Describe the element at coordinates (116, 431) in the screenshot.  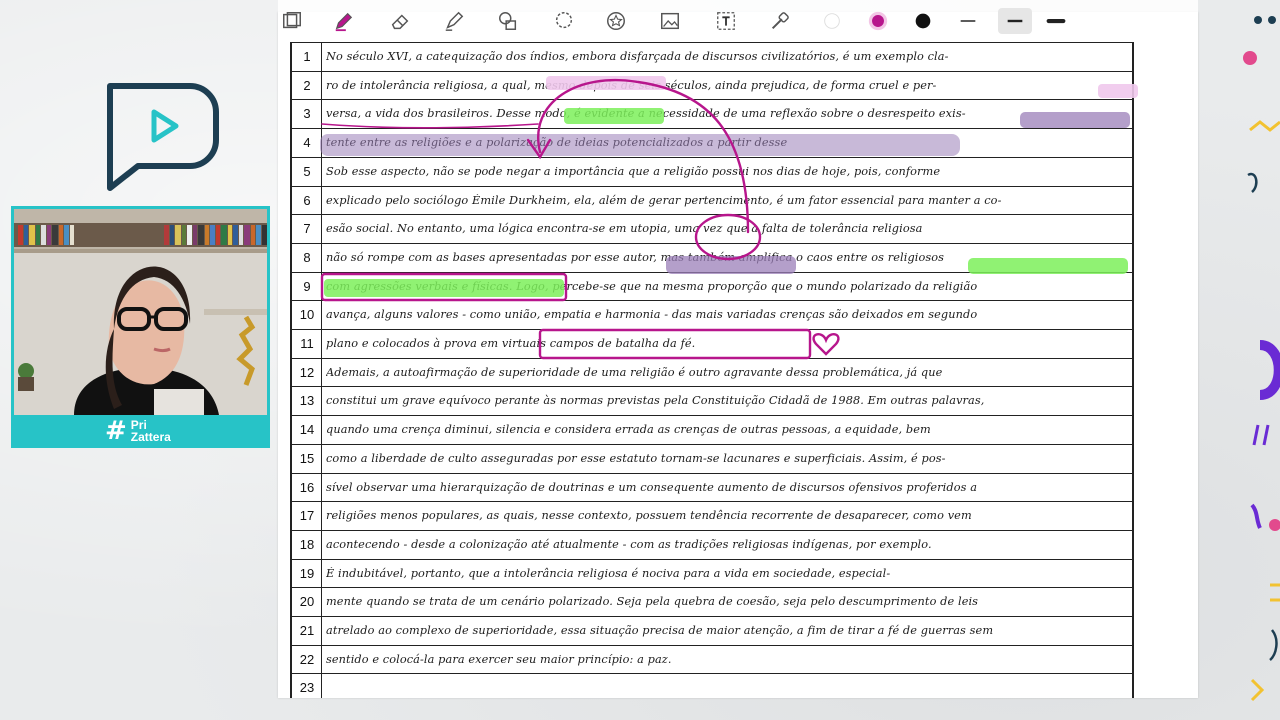
I see `hash-mark: #` at that location.